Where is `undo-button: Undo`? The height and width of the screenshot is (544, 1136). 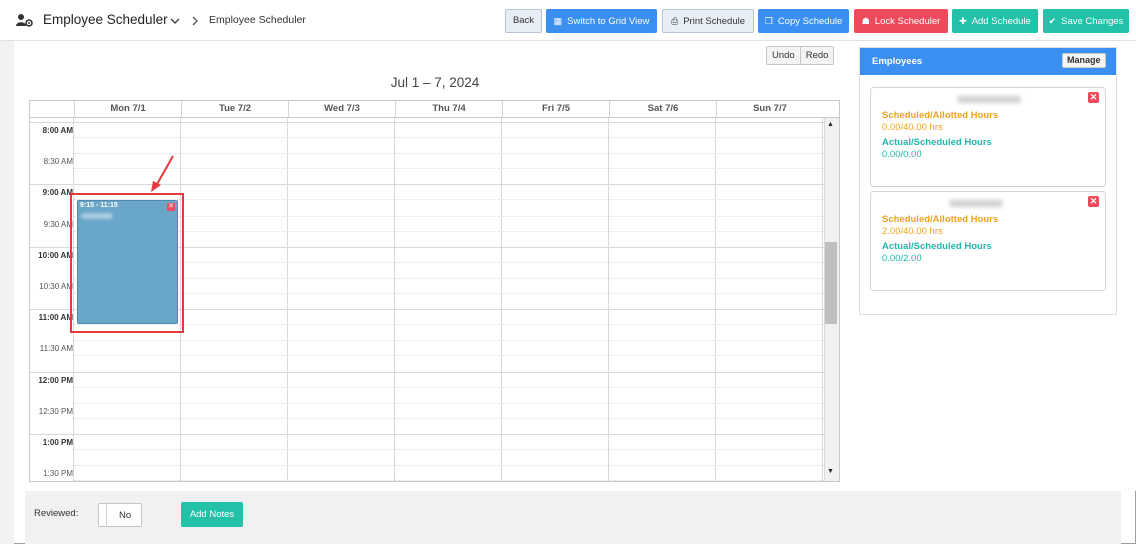
undo-button: Undo is located at coordinates (783, 55).